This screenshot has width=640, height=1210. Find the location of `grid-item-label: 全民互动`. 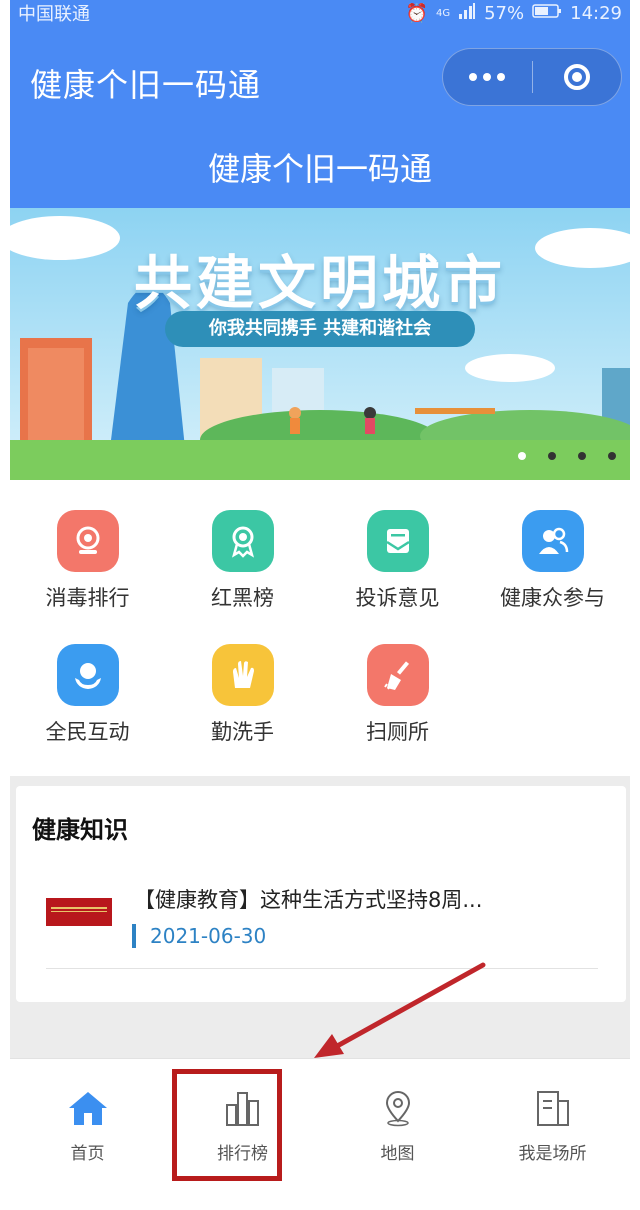

grid-item-label: 全民互动 is located at coordinates (87, 732).